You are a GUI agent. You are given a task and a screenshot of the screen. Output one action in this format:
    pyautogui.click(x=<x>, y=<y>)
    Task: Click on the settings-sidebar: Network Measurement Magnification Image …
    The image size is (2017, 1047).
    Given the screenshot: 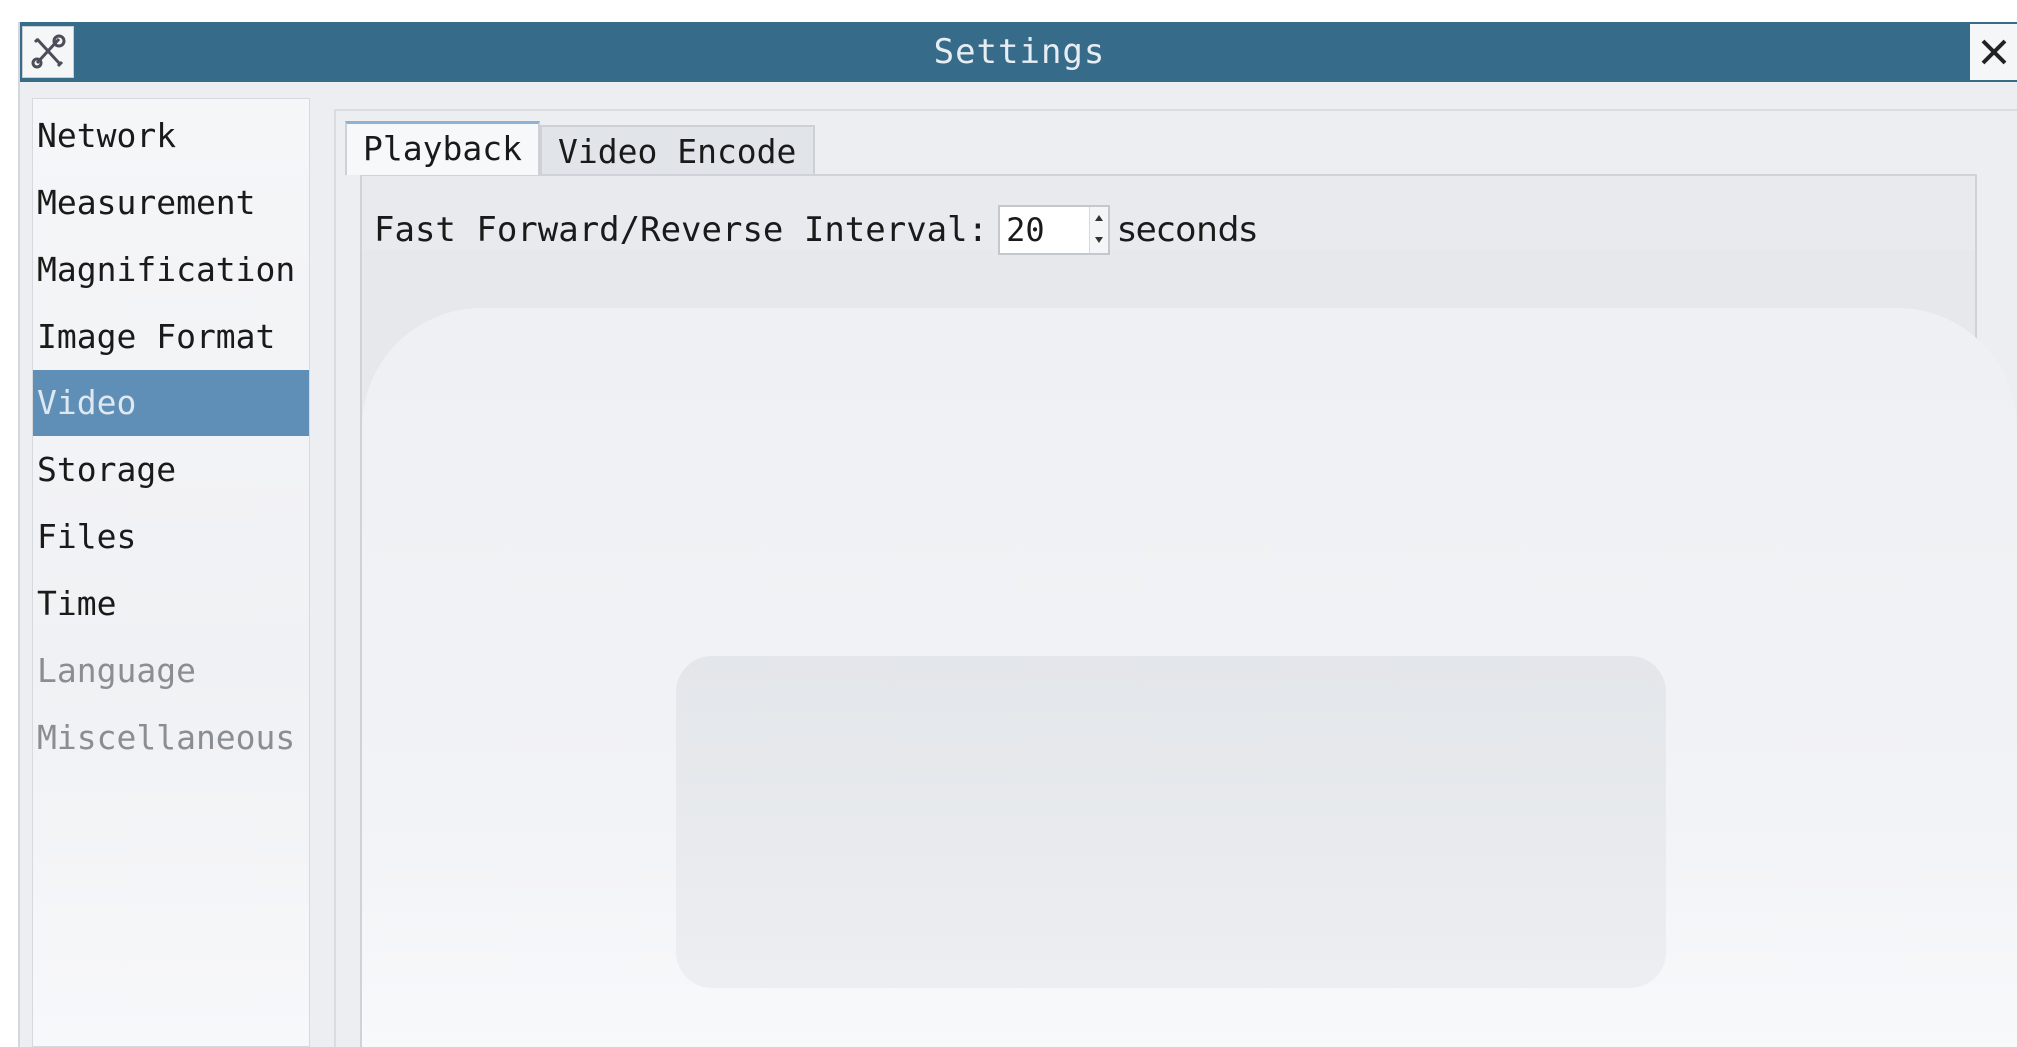 What is the action you would take?
    pyautogui.click(x=171, y=572)
    